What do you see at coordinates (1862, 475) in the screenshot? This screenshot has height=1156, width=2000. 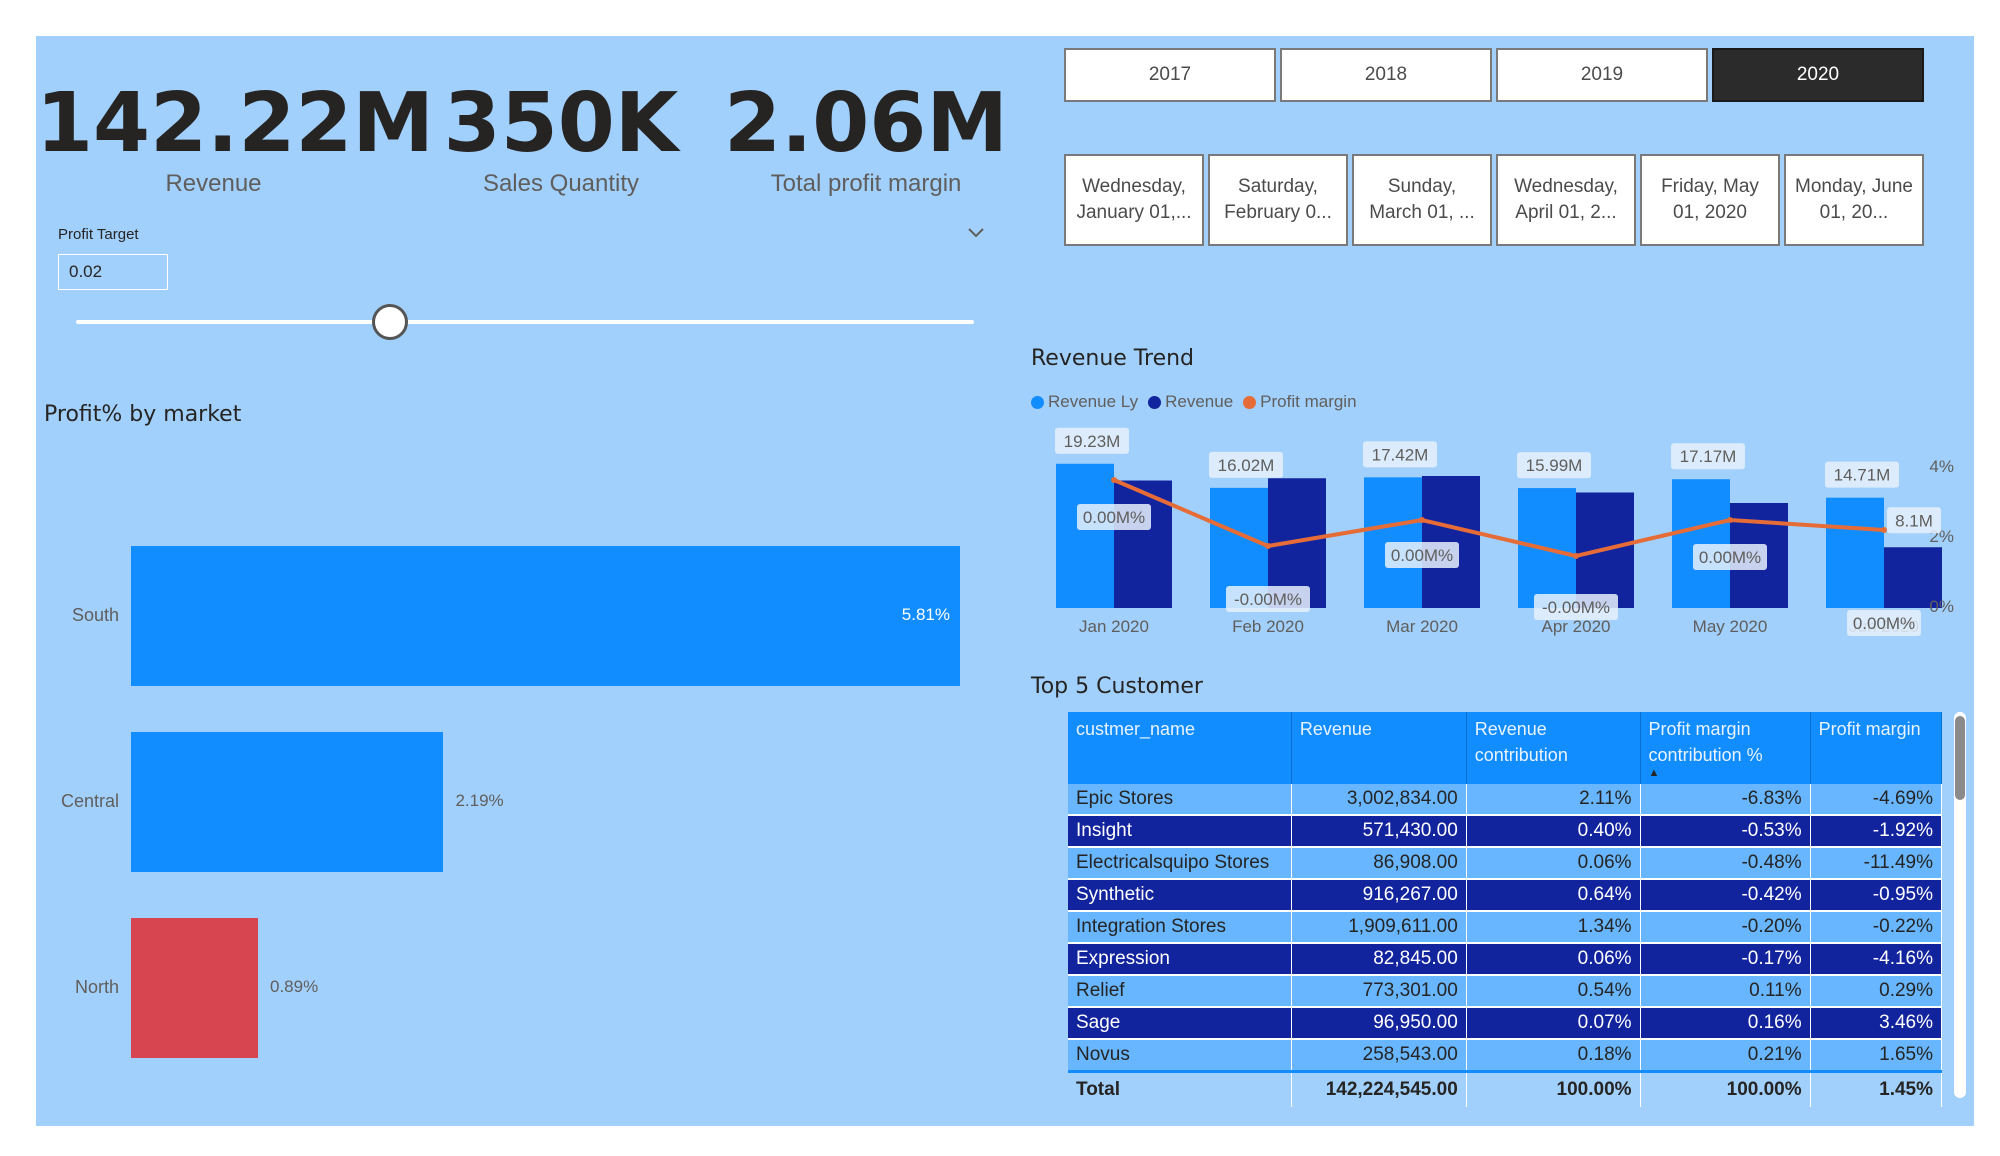 I see `revenue-ly-data-label: 14.71M` at bounding box center [1862, 475].